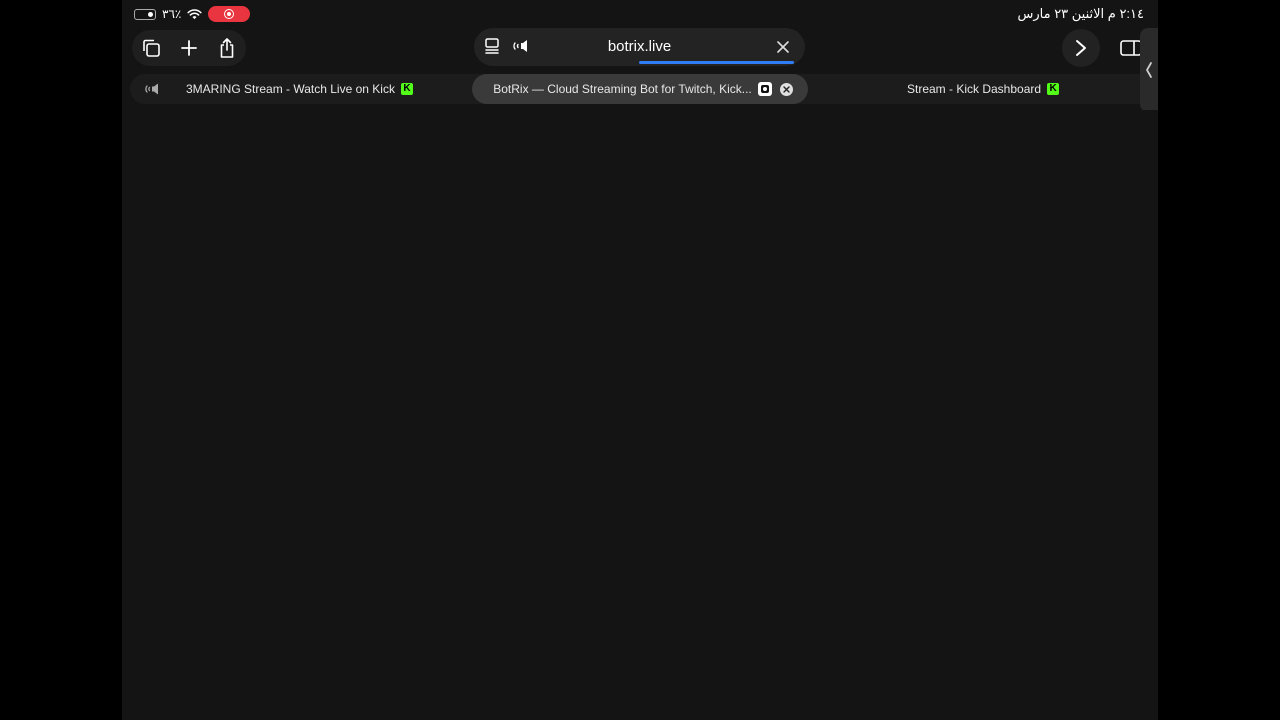 This screenshot has height=720, width=1280. I want to click on sidebar-icon, so click(1131, 48).